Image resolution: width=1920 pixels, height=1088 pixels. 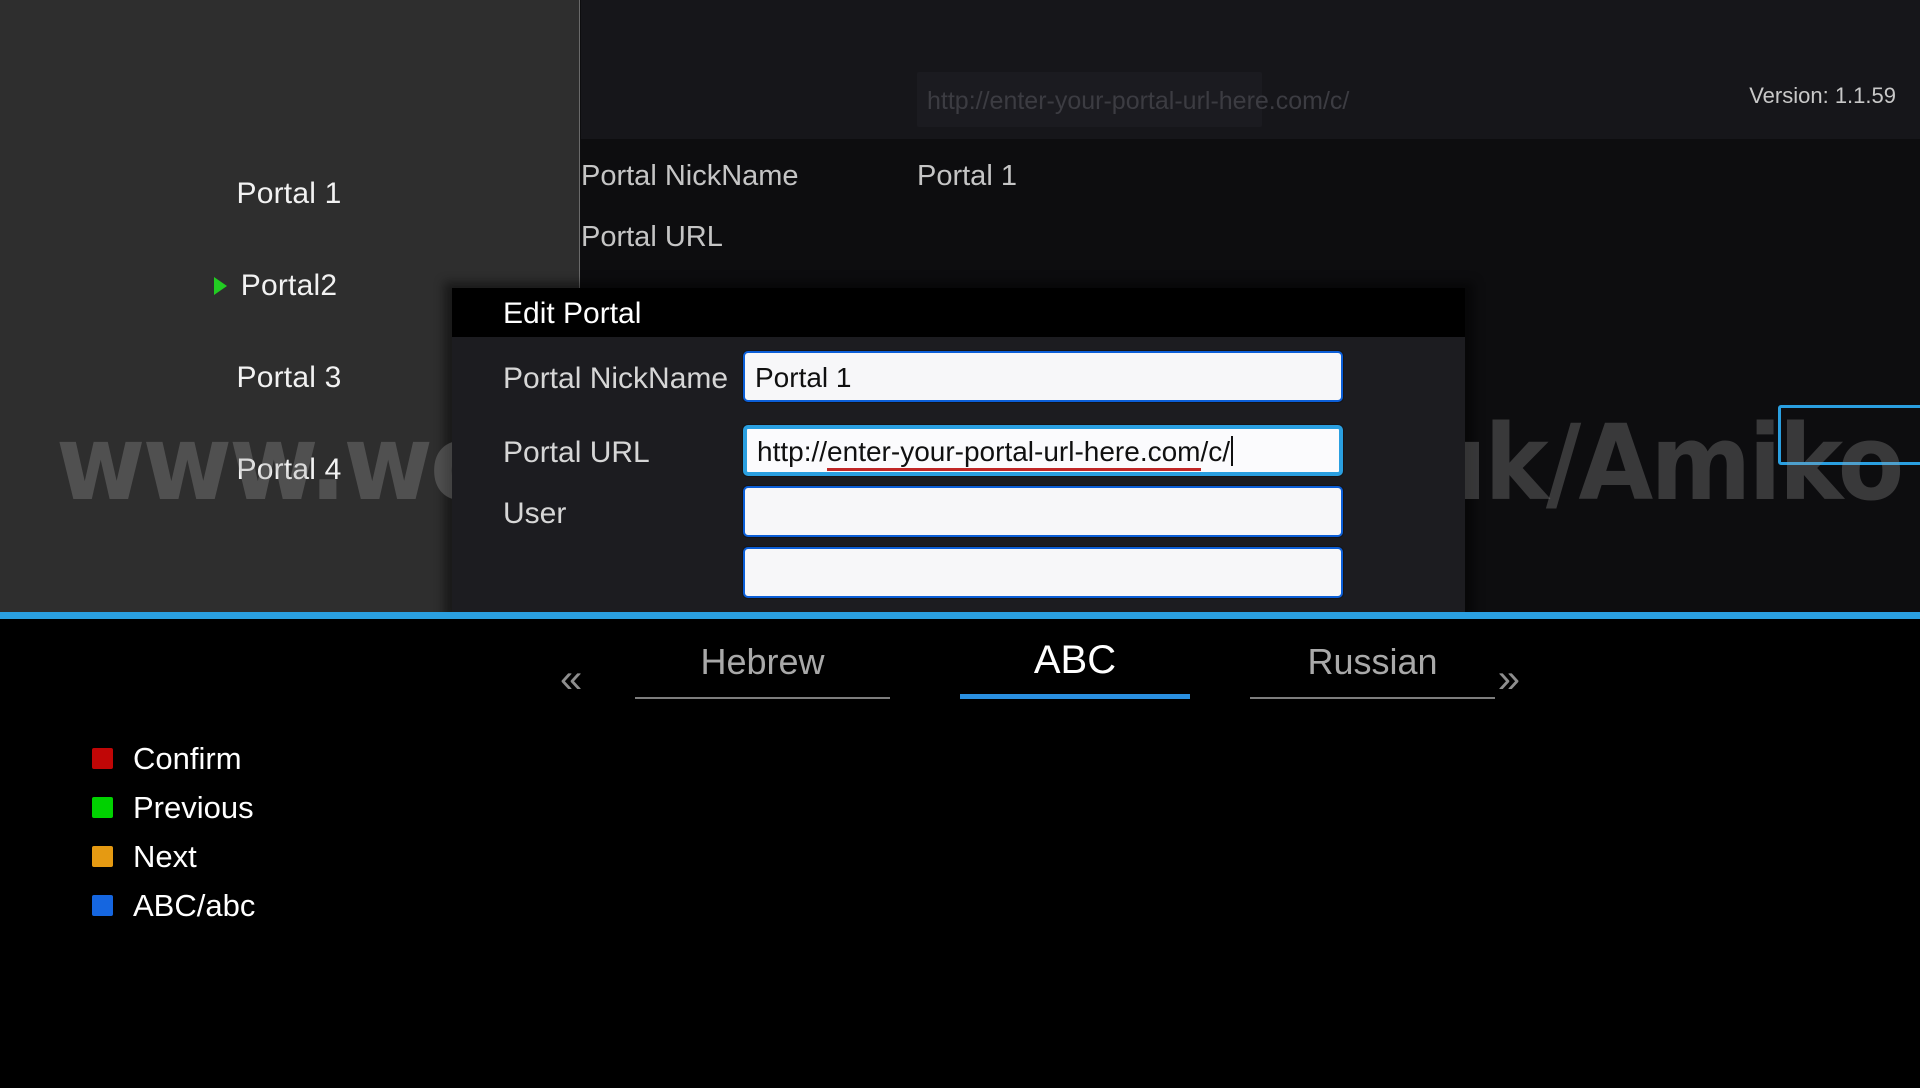 I want to click on dialog-text-input: Portal 1, so click(x=1043, y=376).